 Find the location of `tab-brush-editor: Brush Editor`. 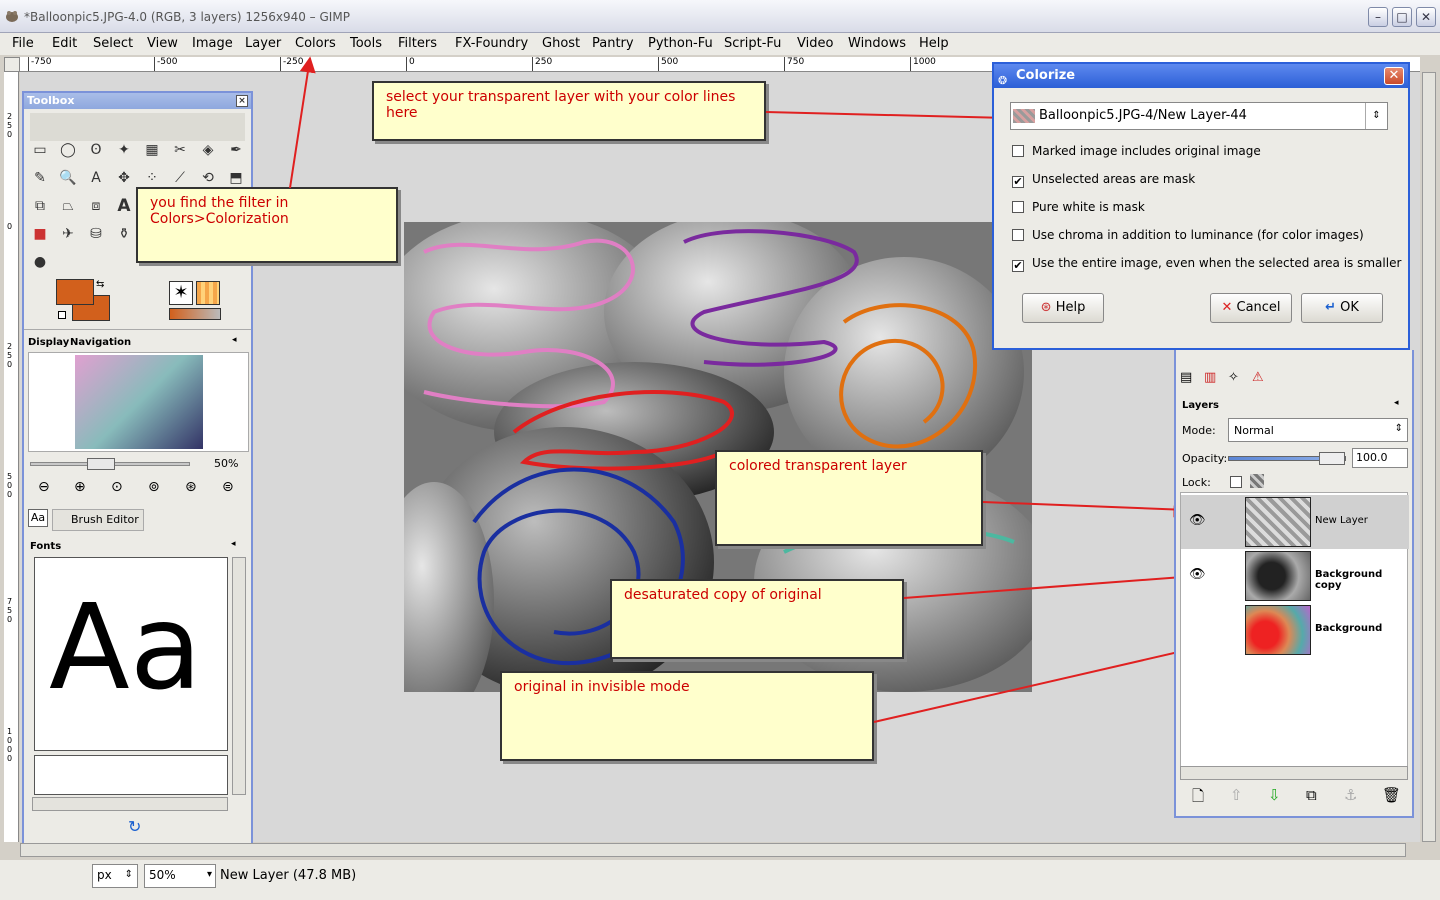

tab-brush-editor: Brush Editor is located at coordinates (98, 520).